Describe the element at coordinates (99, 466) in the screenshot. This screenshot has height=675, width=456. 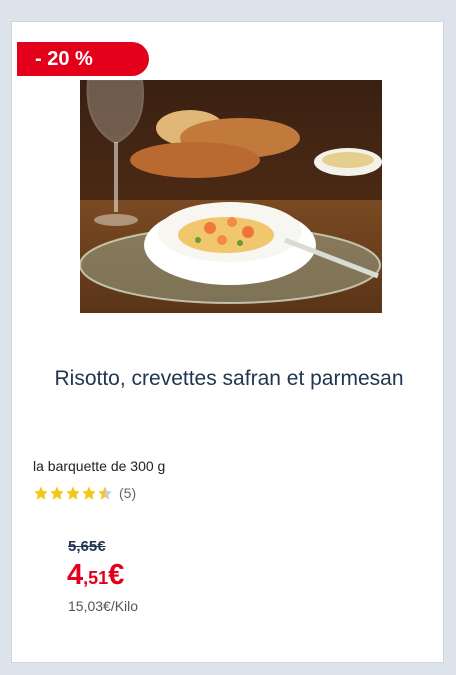
I see `product-unit: la barquette de 300 g` at that location.